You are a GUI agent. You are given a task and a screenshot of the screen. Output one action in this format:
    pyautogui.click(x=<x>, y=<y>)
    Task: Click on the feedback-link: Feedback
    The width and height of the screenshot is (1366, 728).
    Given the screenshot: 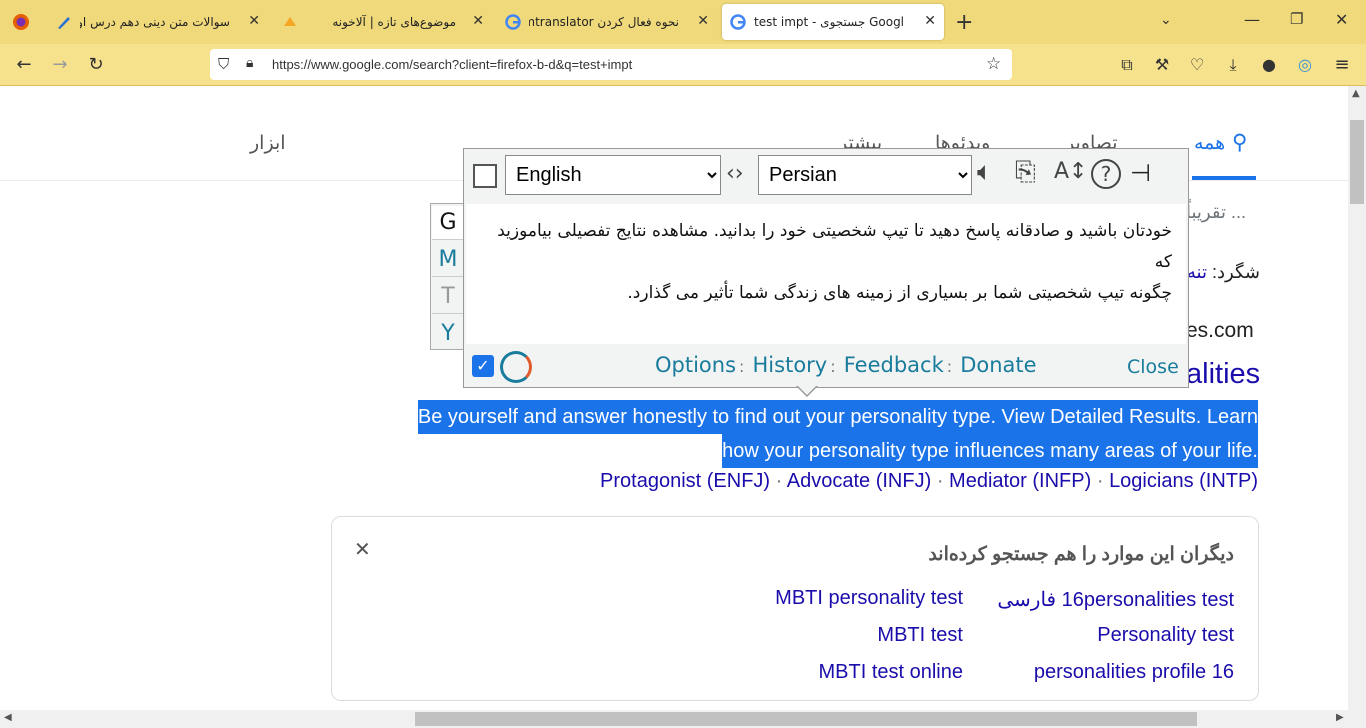 What is the action you would take?
    pyautogui.click(x=894, y=365)
    